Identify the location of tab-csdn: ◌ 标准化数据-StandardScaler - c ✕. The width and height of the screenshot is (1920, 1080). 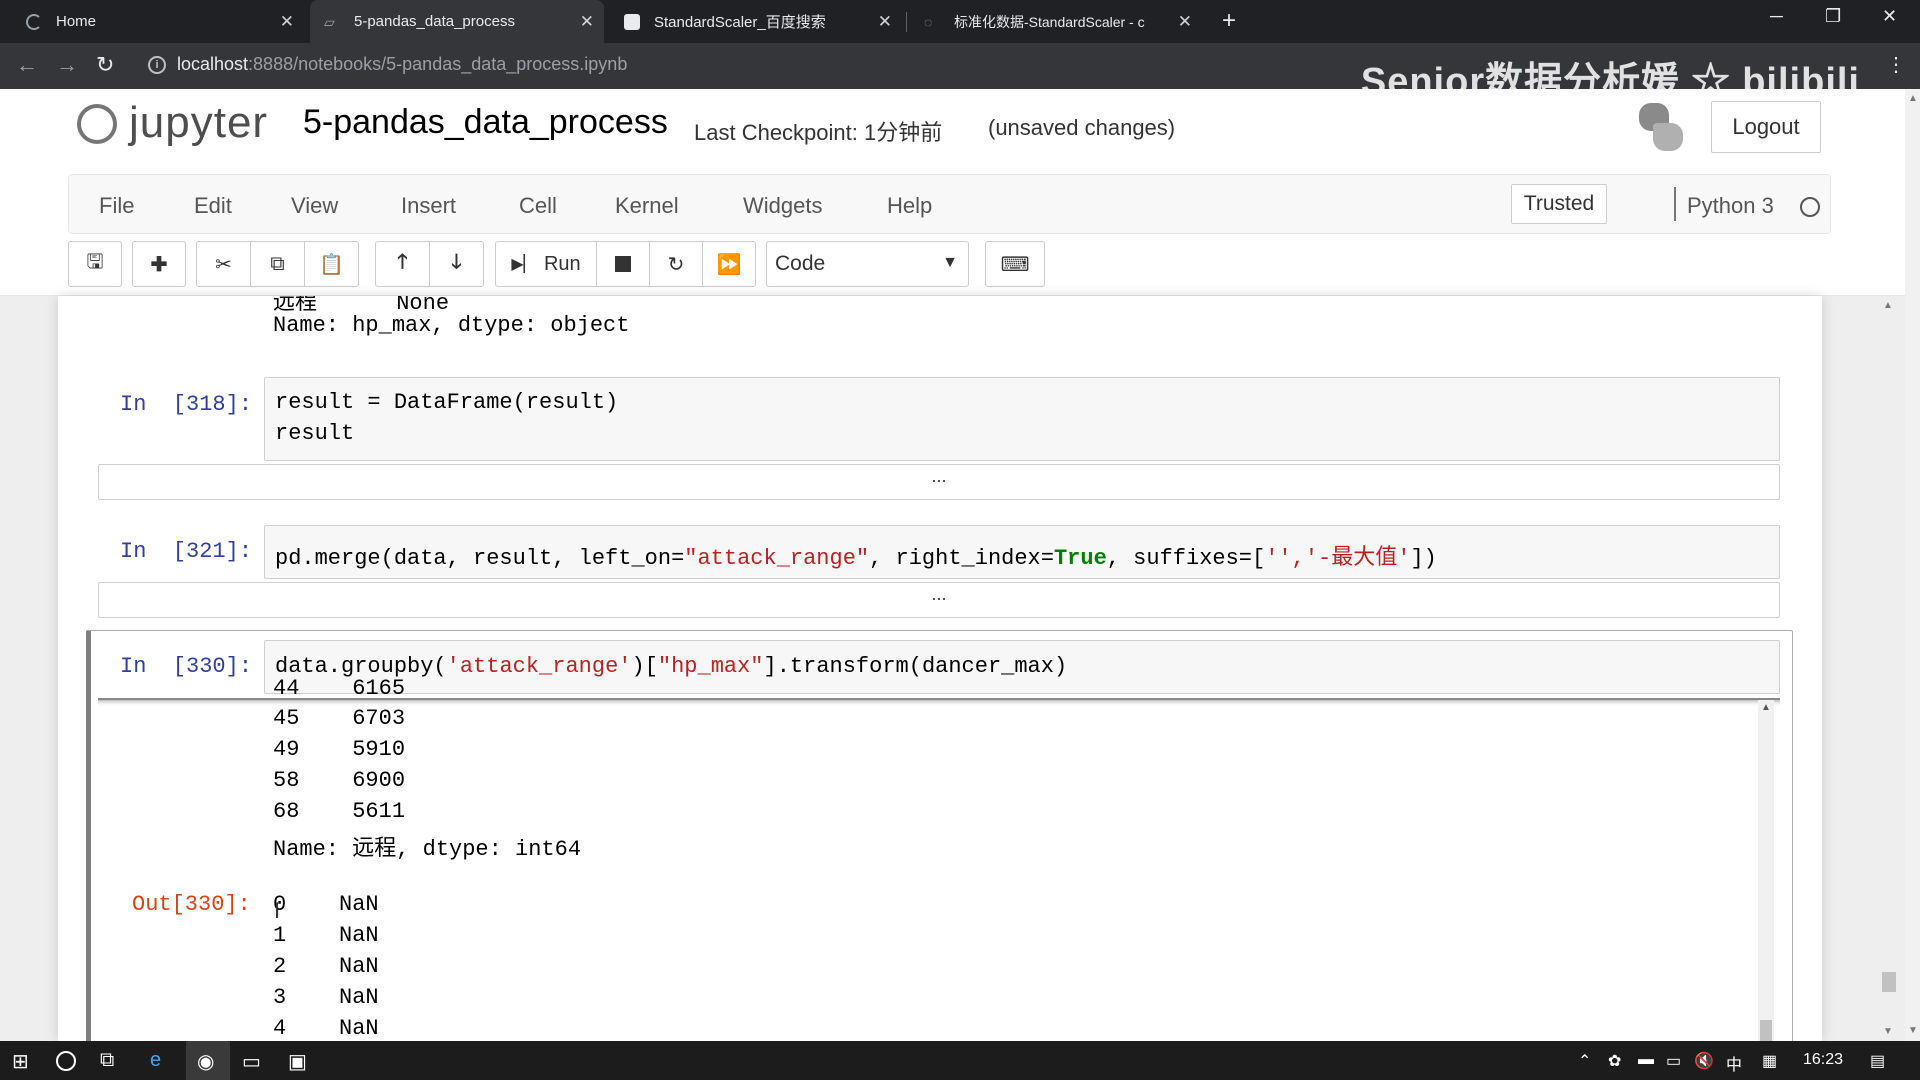
(1056, 21).